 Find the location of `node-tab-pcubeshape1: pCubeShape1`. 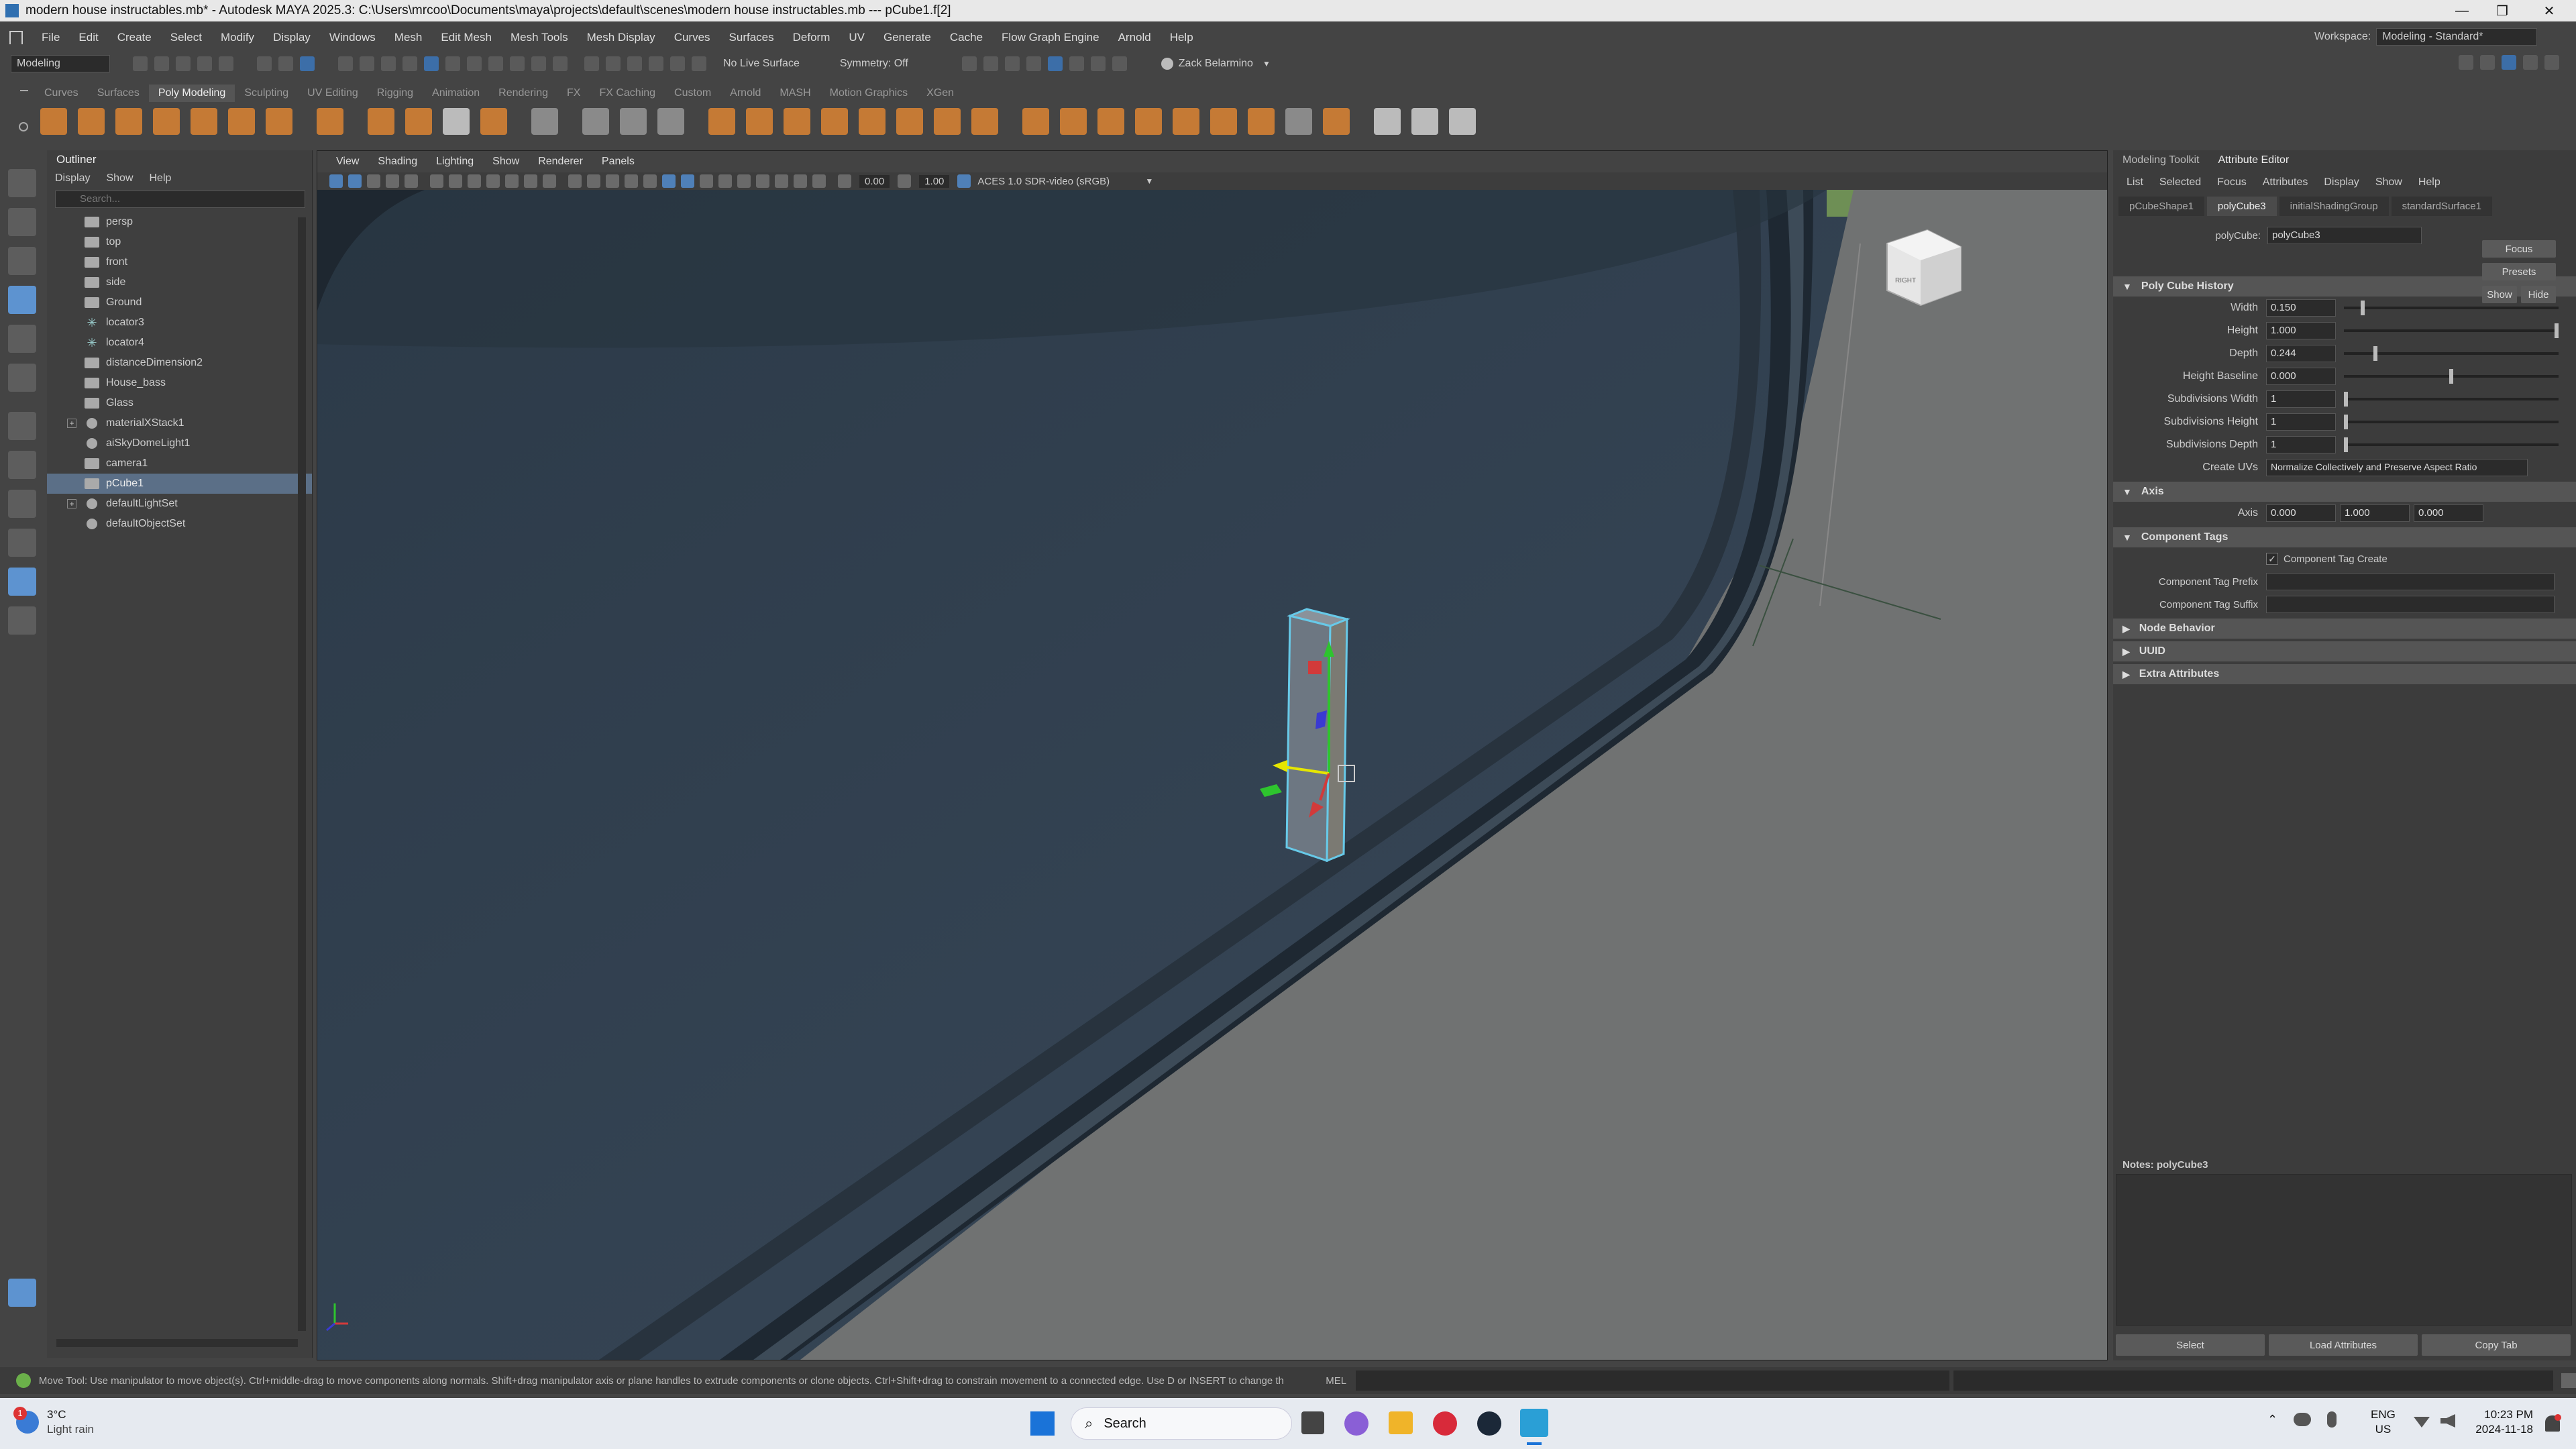

node-tab-pcubeshape1: pCubeShape1 is located at coordinates (2161, 206).